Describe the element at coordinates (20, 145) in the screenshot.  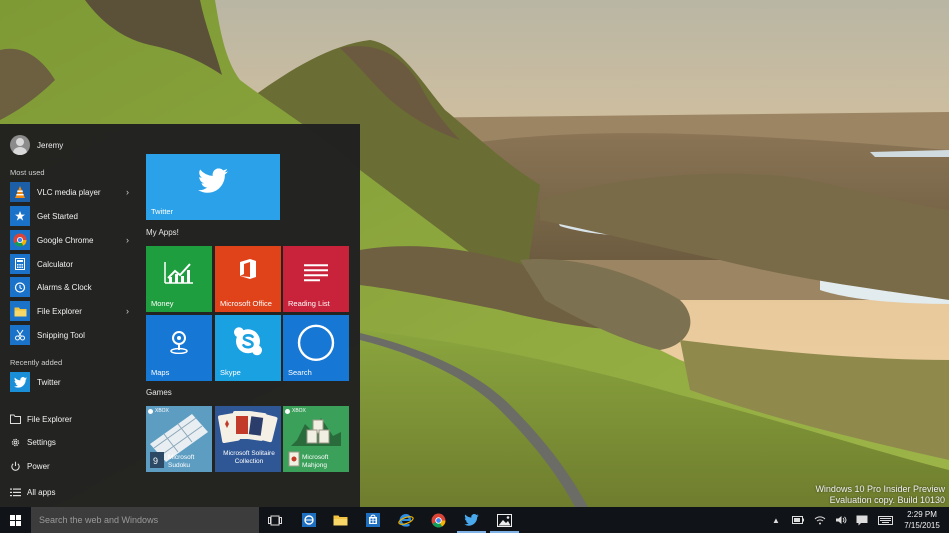
I see `avatar` at that location.